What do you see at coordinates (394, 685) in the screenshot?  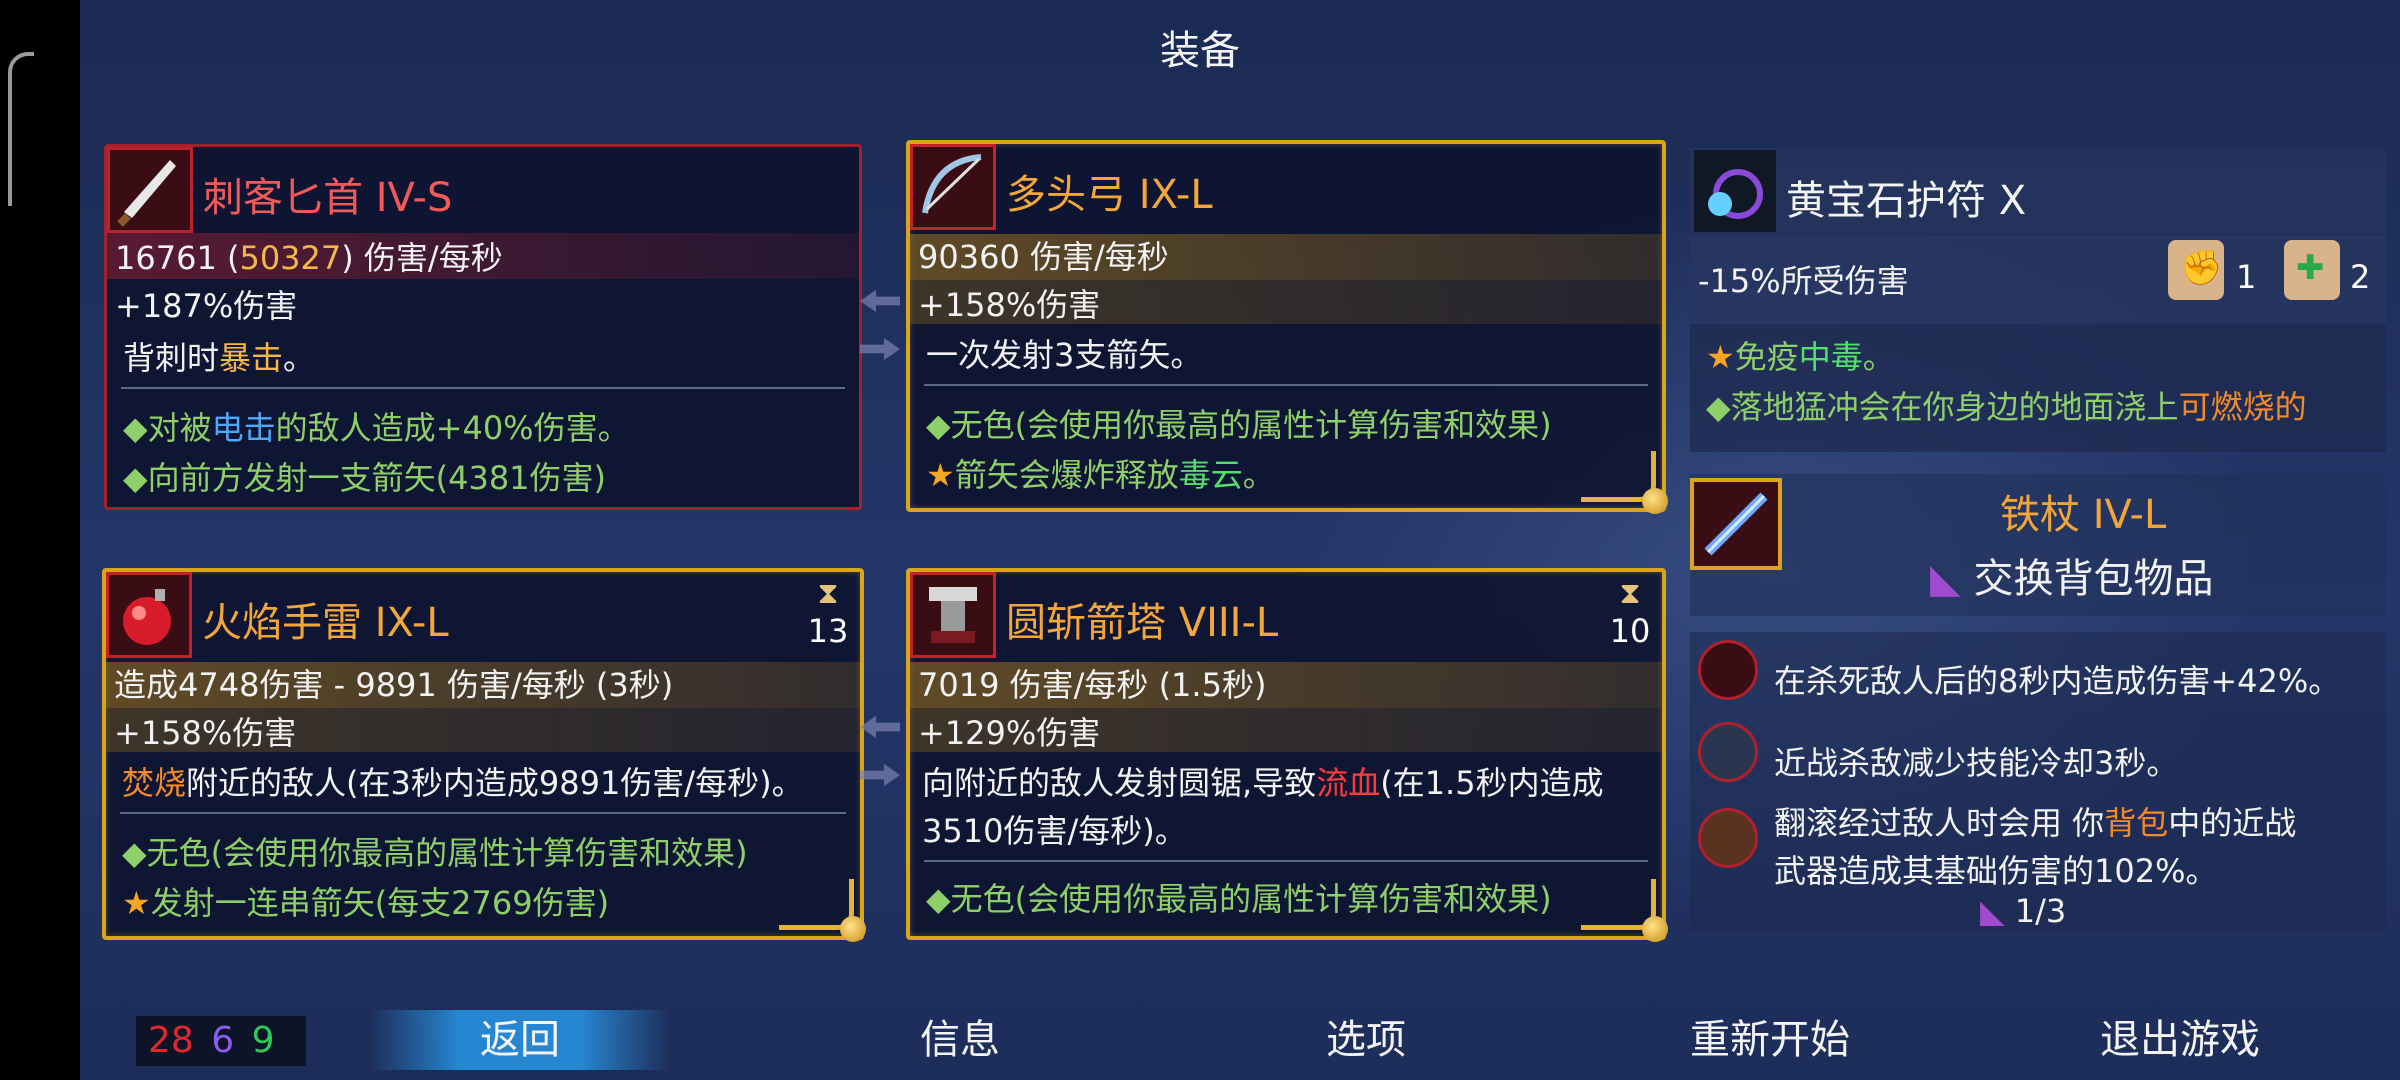 I see `dps-line: 造成4748伤害 - 9891 伤害/每秒 (3秒)` at bounding box center [394, 685].